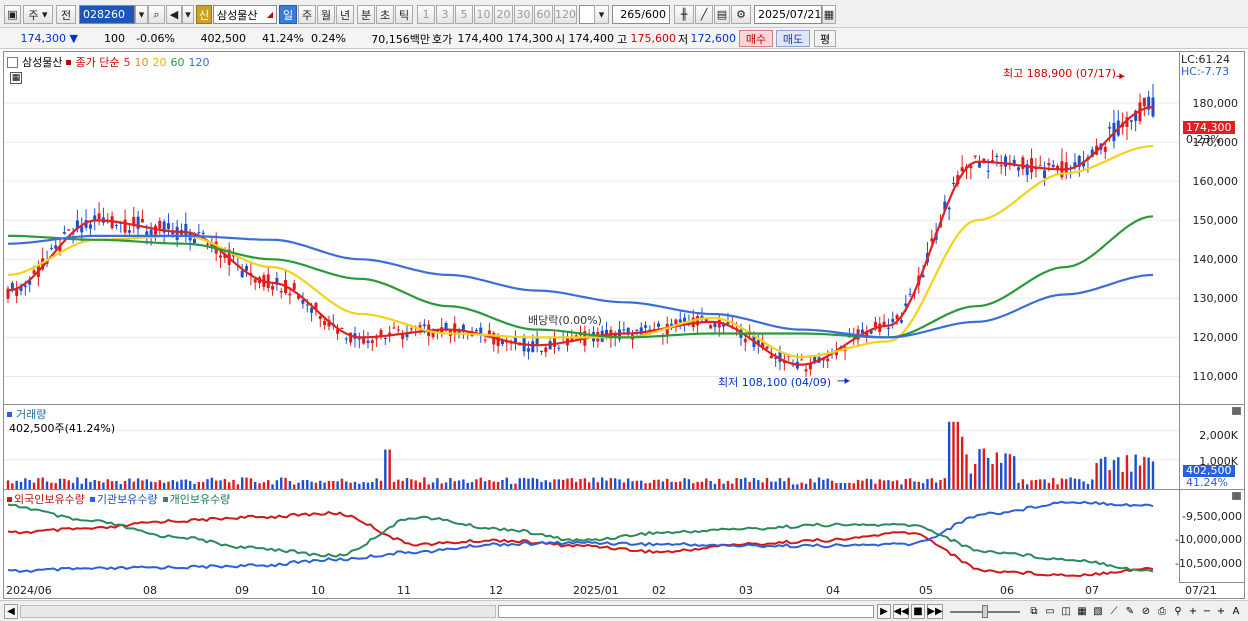 Image resolution: width=1248 pixels, height=621 pixels. I want to click on period-minute-button: 분, so click(366, 14).